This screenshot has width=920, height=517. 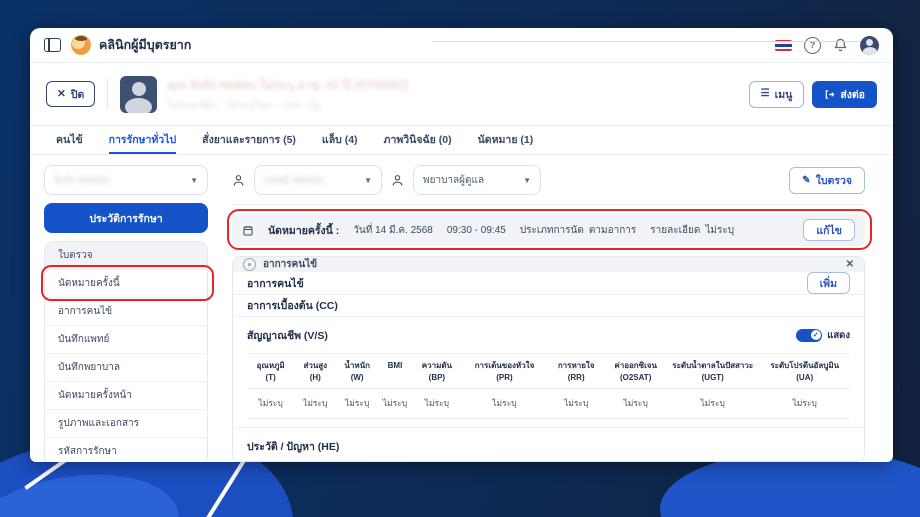 What do you see at coordinates (248, 230) in the screenshot?
I see `calendar-icon` at bounding box center [248, 230].